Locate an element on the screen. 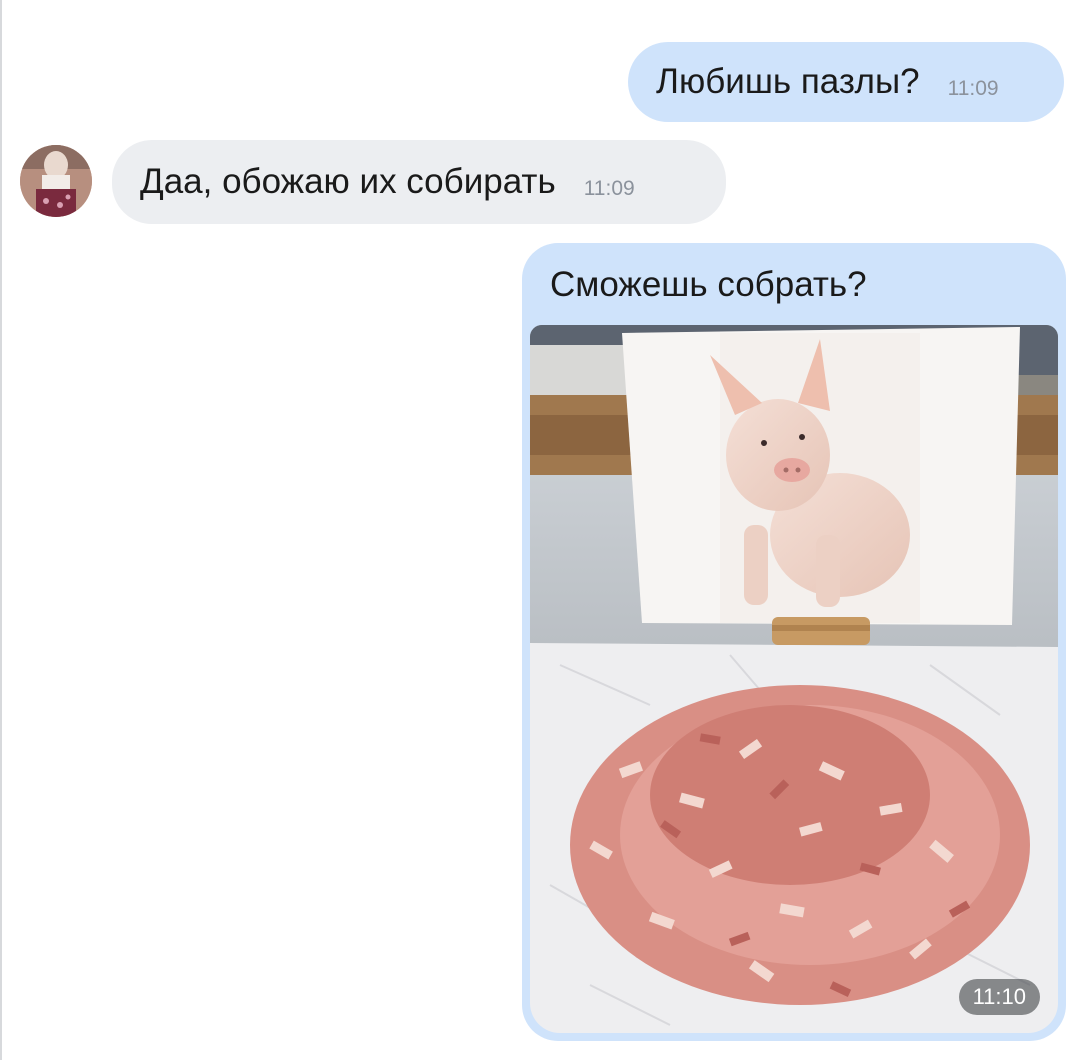 This screenshot has height=1060, width=1080. message-text: Сможешь собрать? is located at coordinates (708, 284).